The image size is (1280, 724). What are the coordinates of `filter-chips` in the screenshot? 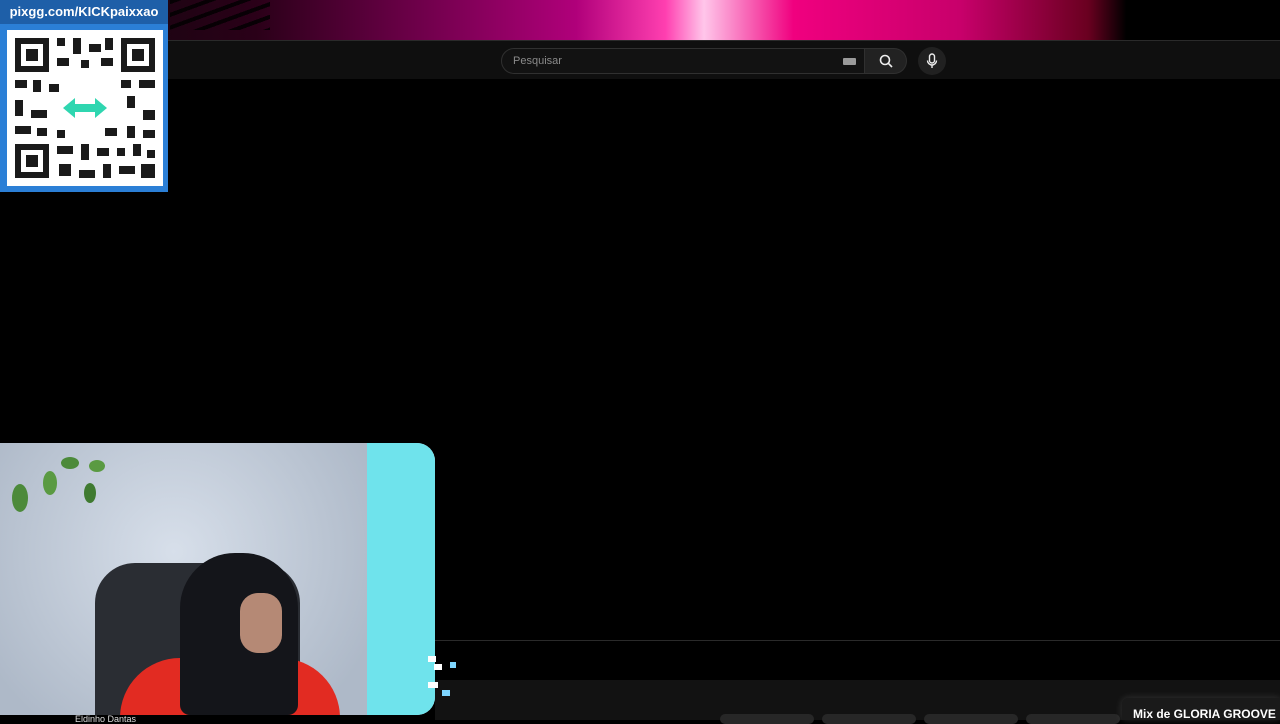 It's located at (920, 719).